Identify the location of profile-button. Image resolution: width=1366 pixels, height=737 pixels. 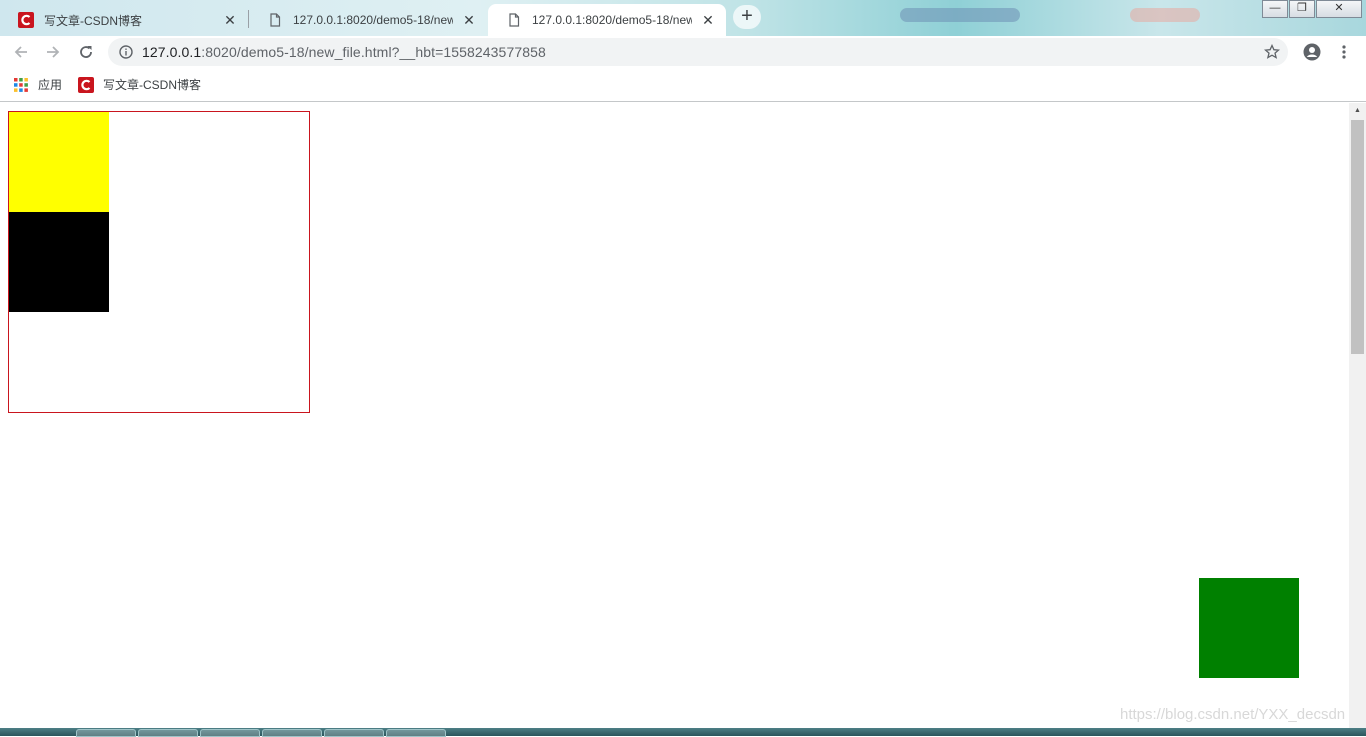
(1312, 52).